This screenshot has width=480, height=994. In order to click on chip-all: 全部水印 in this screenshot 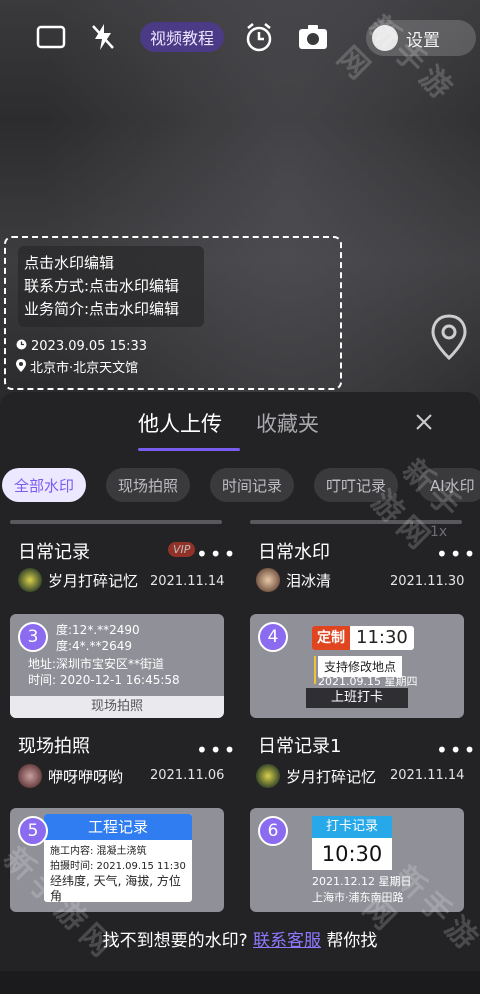, I will do `click(44, 485)`.